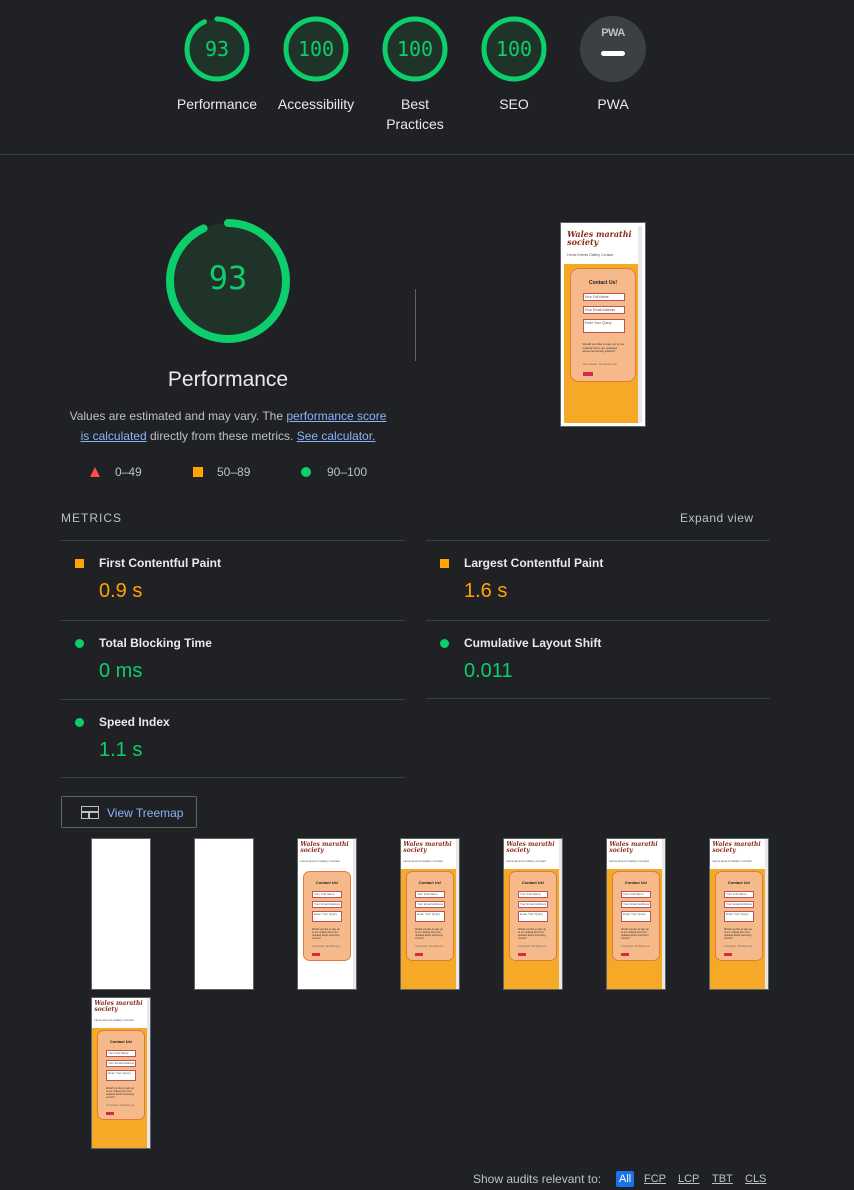 Image resolution: width=854 pixels, height=1190 pixels. Describe the element at coordinates (178, 416) in the screenshot. I see `desc-text-1: Values are estimated and may vary. The` at that location.